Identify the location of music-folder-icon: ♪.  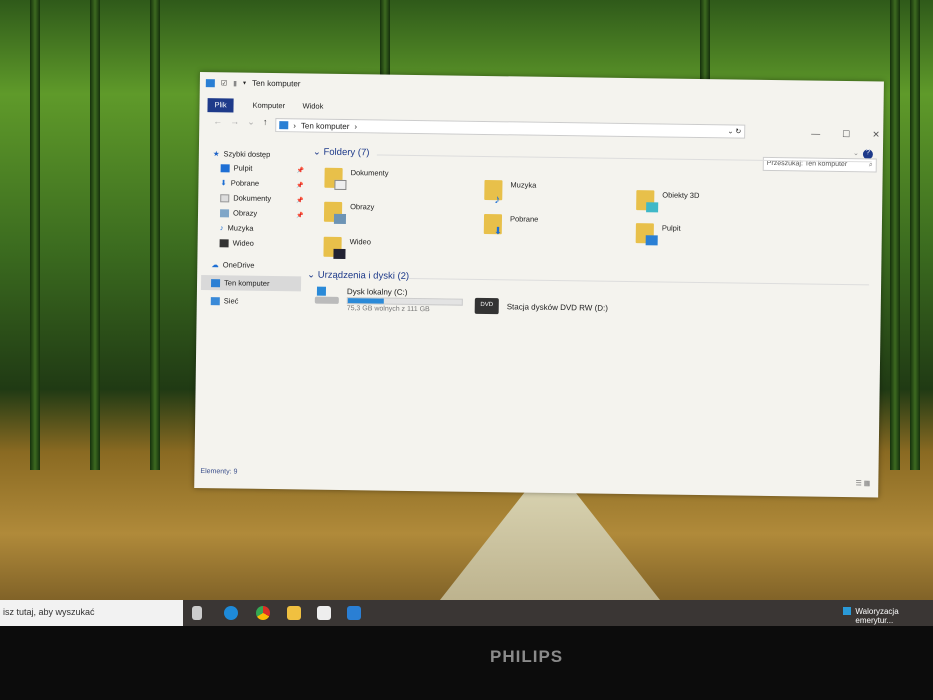
(493, 192).